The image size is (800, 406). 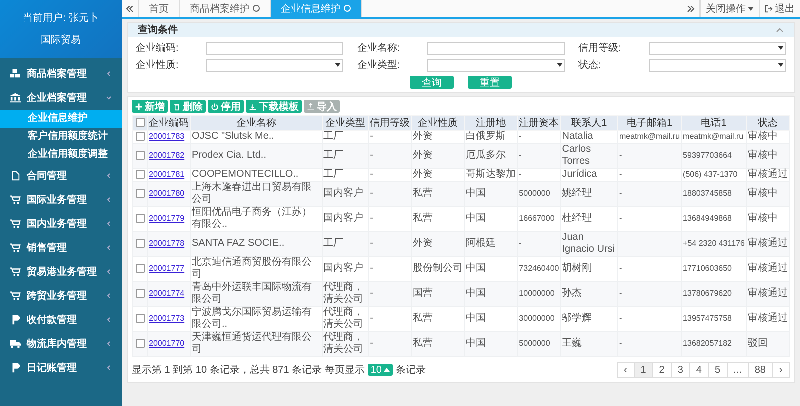 I want to click on sidebar-menu-item: 贸易港业务管理, so click(x=61, y=272).